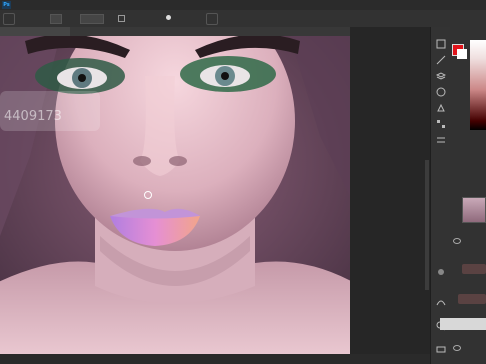 The image size is (486, 364). What do you see at coordinates (35, 31) in the screenshot?
I see `document-tab` at bounding box center [35, 31].